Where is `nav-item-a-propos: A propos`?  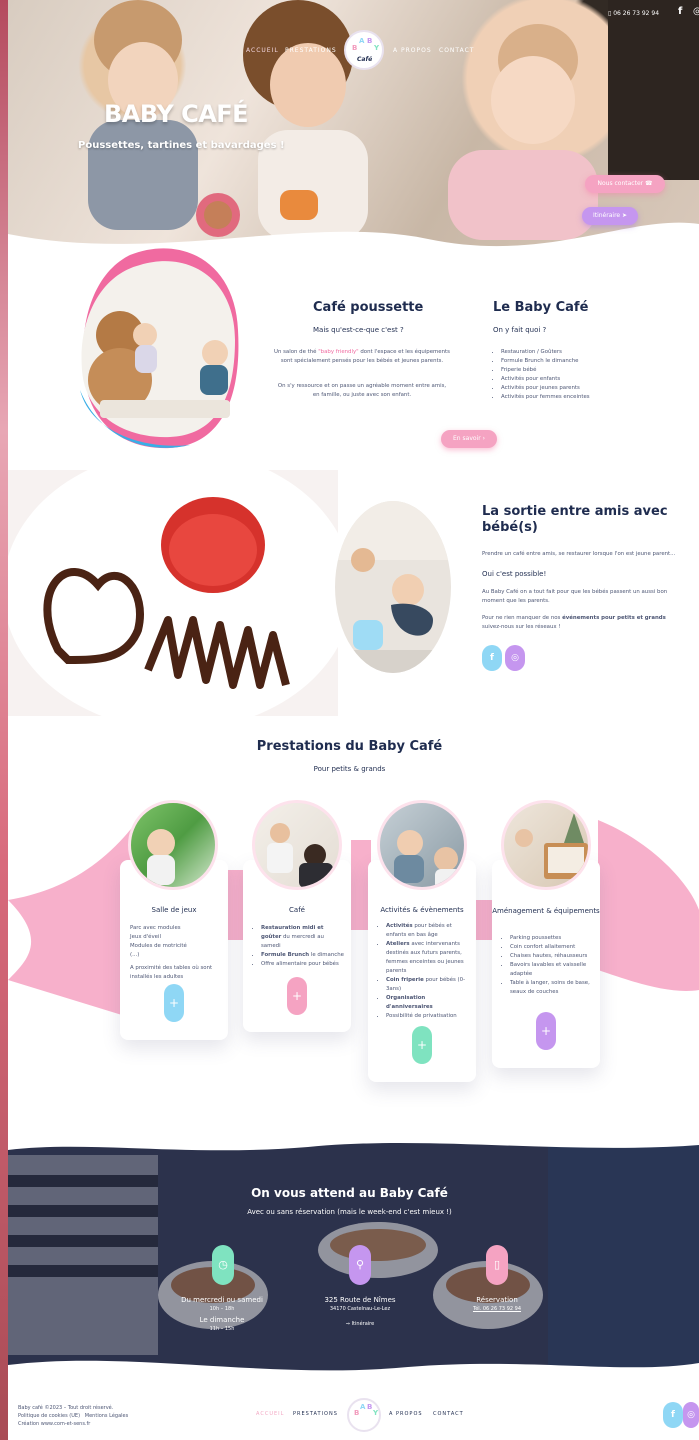 nav-item-a-propos: A propos is located at coordinates (412, 50).